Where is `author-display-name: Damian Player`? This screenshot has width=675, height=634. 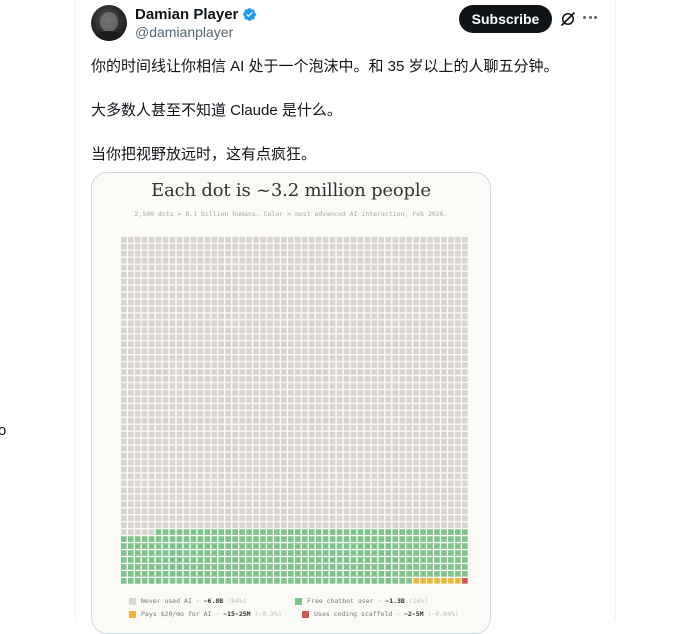 author-display-name: Damian Player is located at coordinates (186, 14).